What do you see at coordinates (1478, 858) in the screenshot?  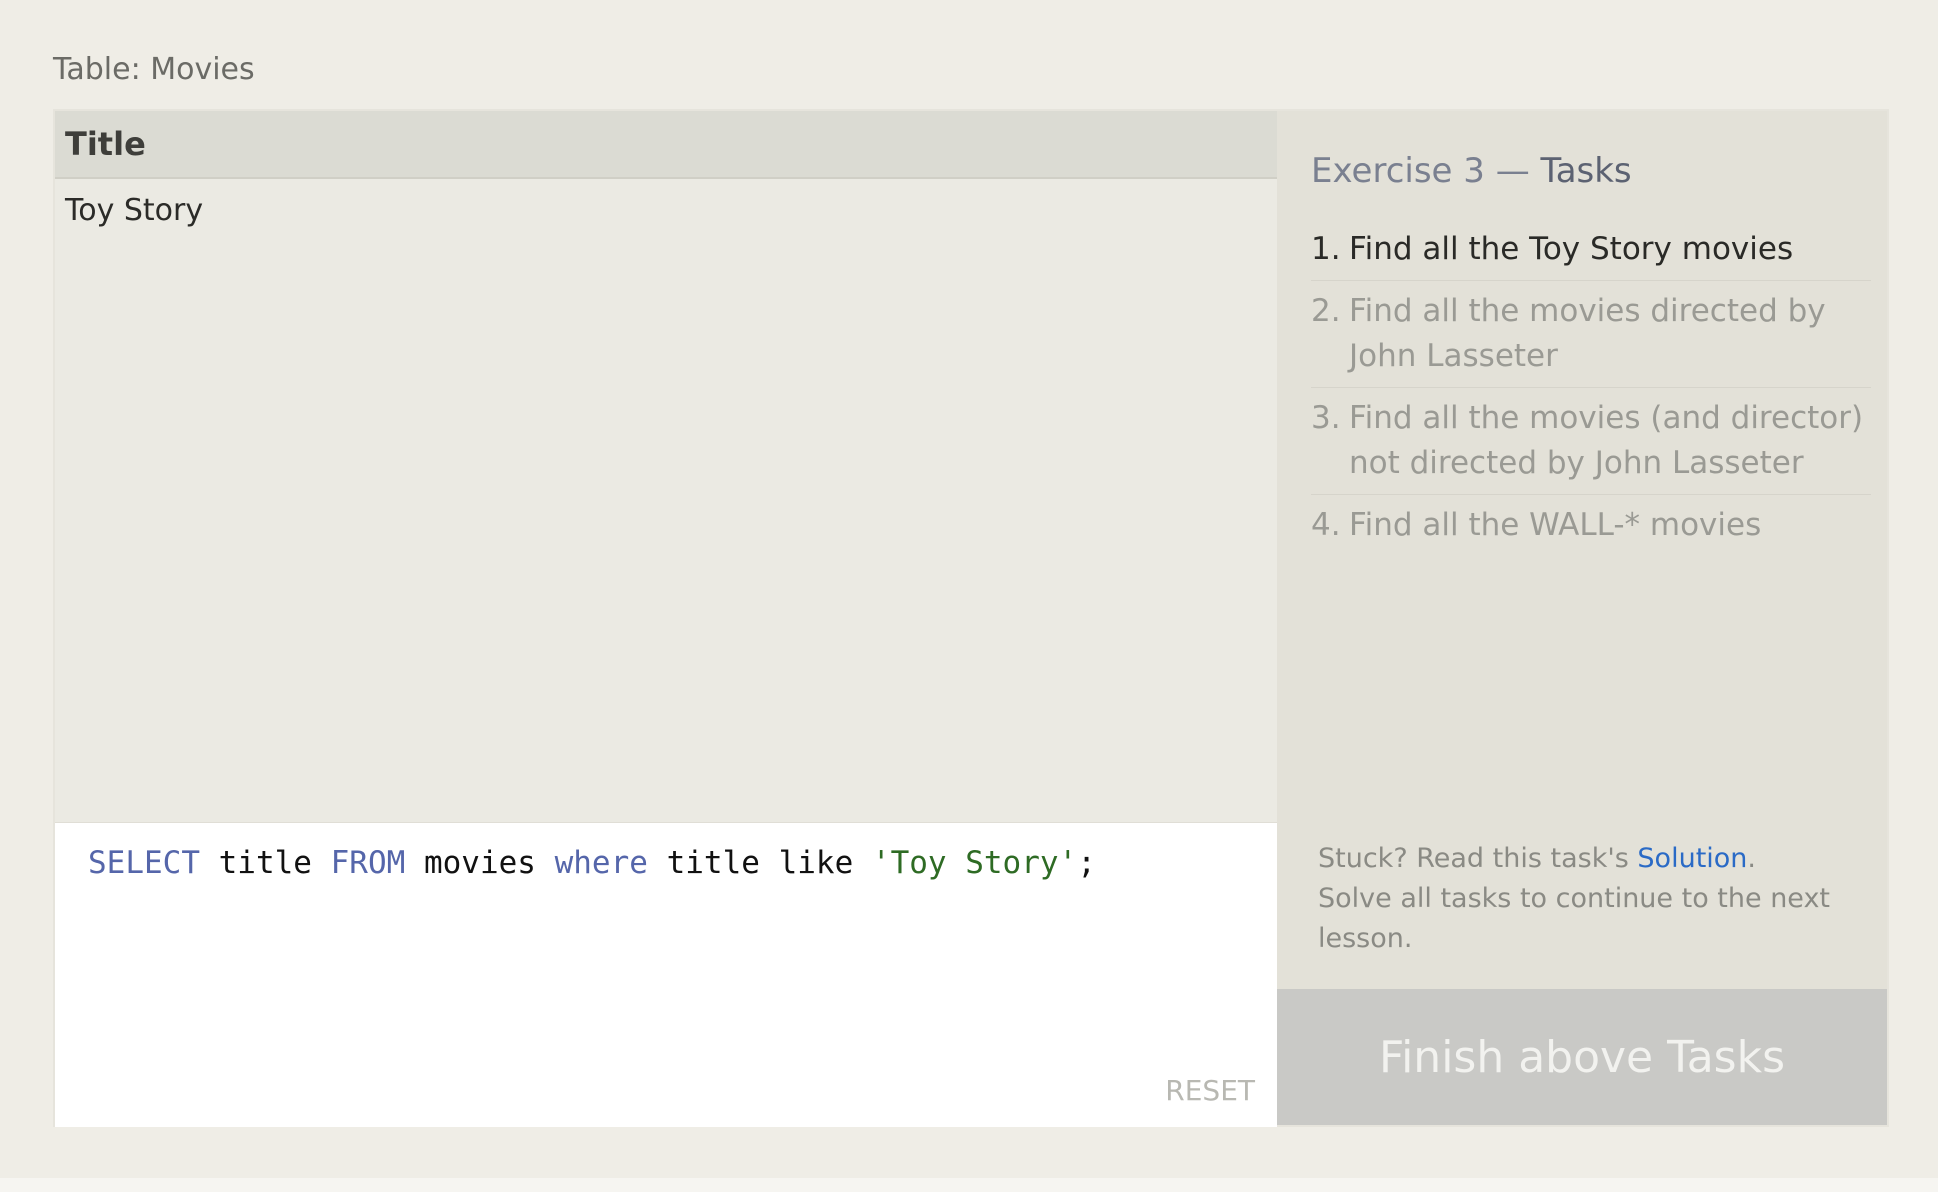 I see `stuck-prefix: Stuck? Read this task's` at bounding box center [1478, 858].